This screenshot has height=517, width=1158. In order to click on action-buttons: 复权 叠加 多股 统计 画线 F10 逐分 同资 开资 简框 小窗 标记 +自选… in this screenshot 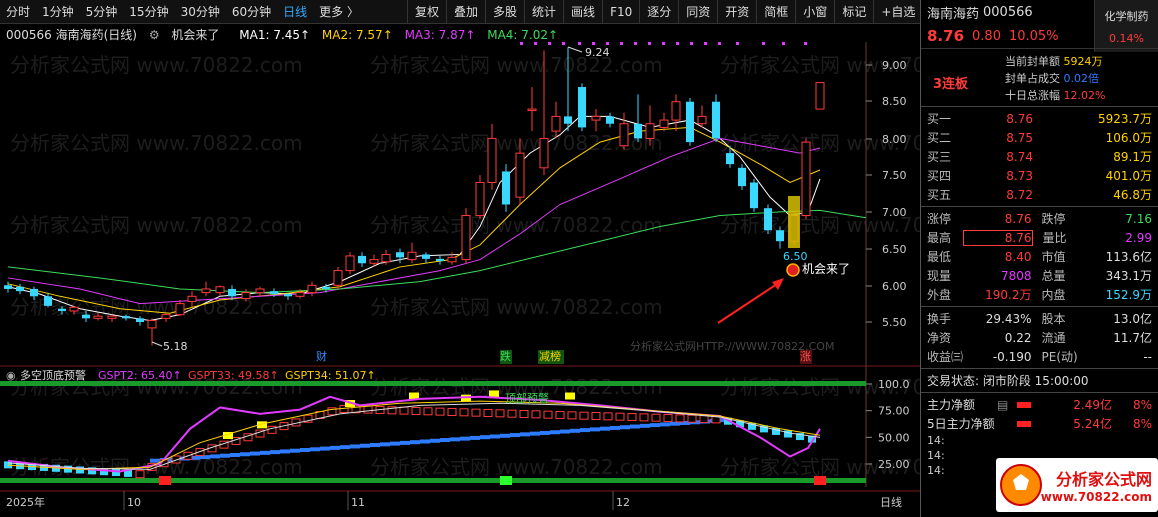, I will do `click(683, 12)`.